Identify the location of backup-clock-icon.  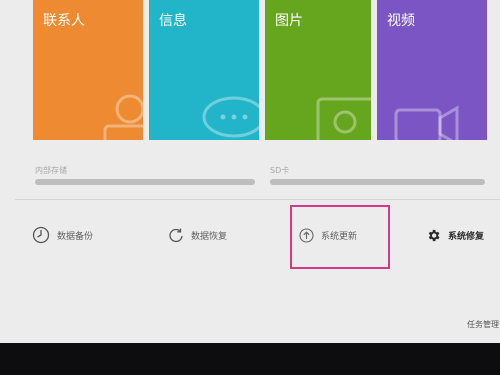
(41, 235).